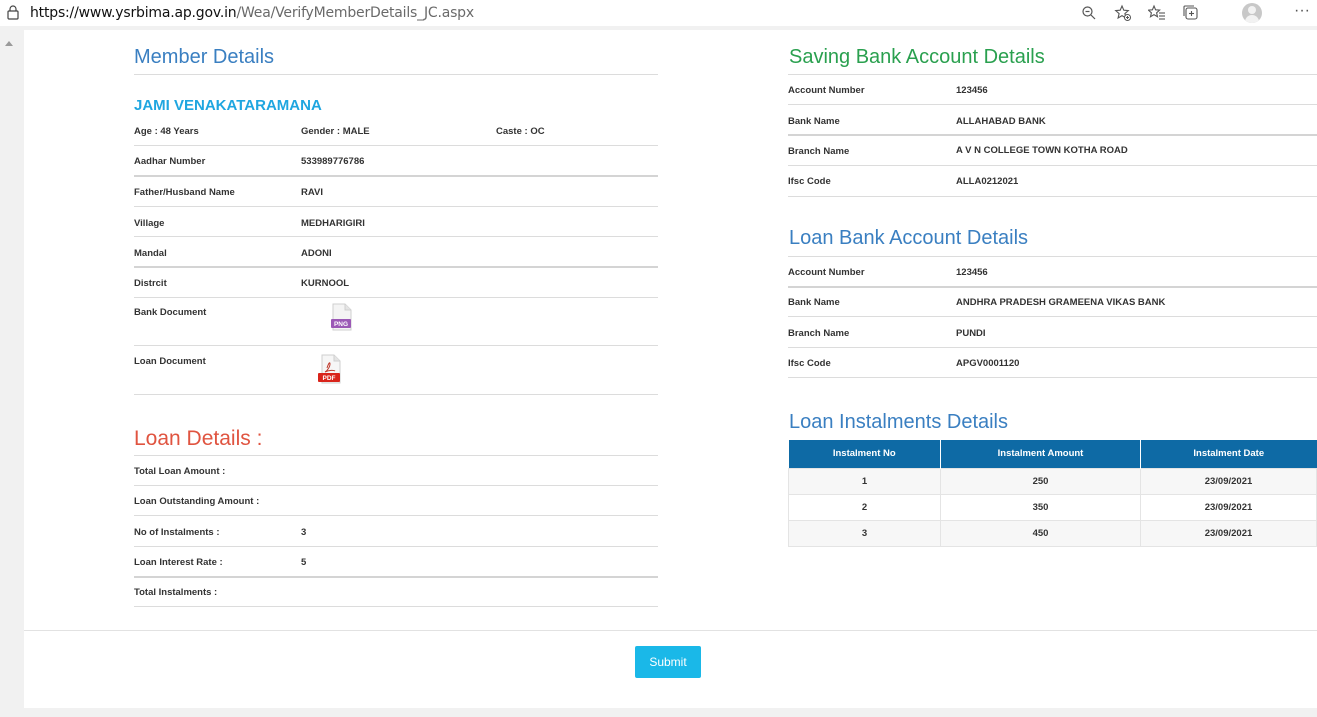 Image resolution: width=1317 pixels, height=717 pixels. Describe the element at coordinates (1040, 454) in the screenshot. I see `column-header: Instalment Amount` at that location.